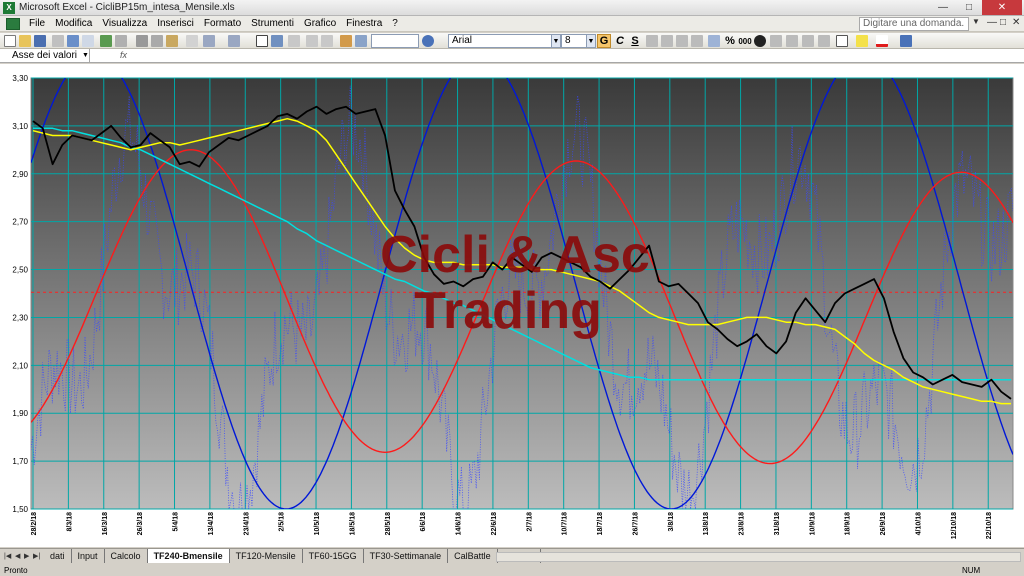 This screenshot has width=1024, height=576. What do you see at coordinates (697, 41) in the screenshot?
I see `justify-icon` at bounding box center [697, 41].